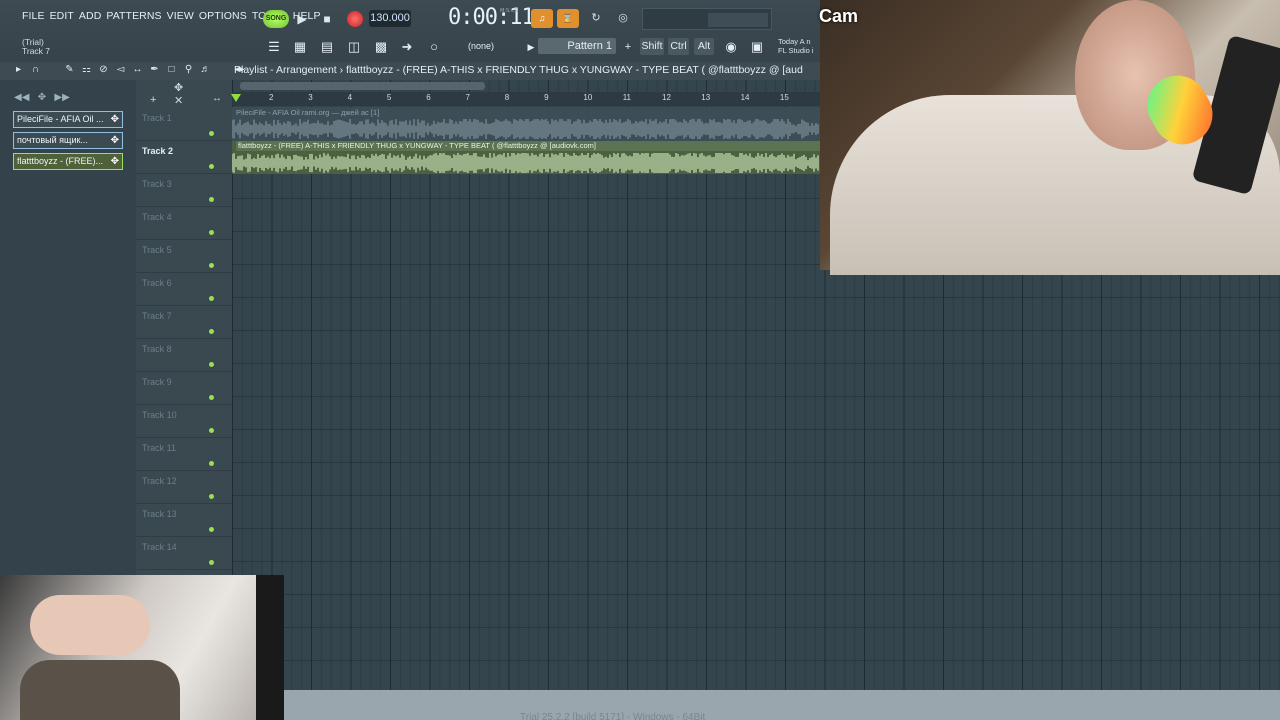 The height and width of the screenshot is (720, 1280). Describe the element at coordinates (157, 250) in the screenshot. I see `track-name: Track 5` at that location.